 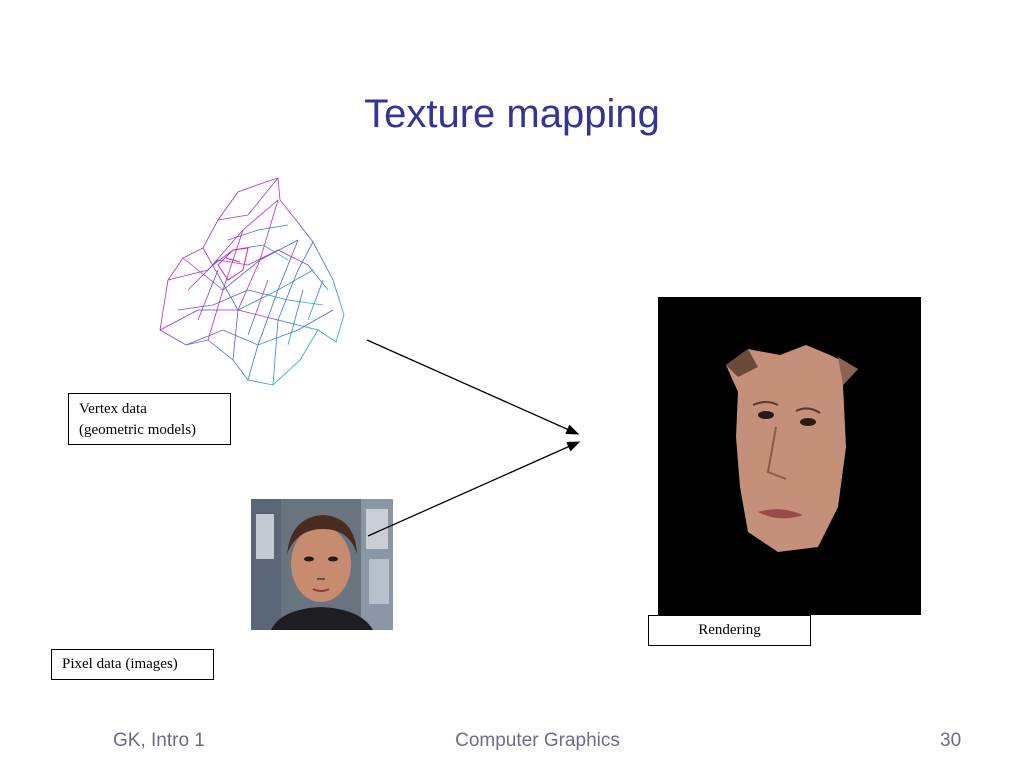 I want to click on vertex-label-line1: Vertex data, so click(x=113, y=409).